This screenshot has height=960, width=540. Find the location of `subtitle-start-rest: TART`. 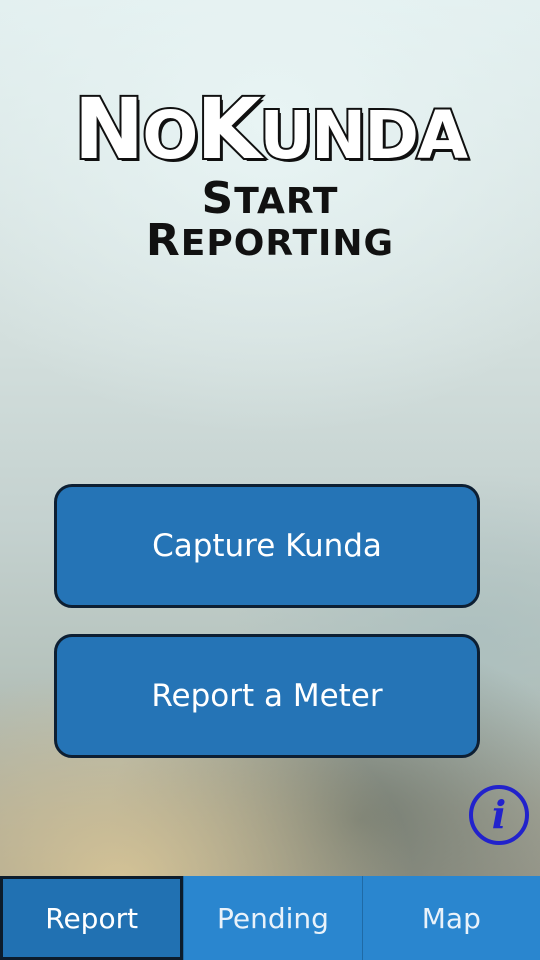

subtitle-start-rest: TART is located at coordinates (286, 201).